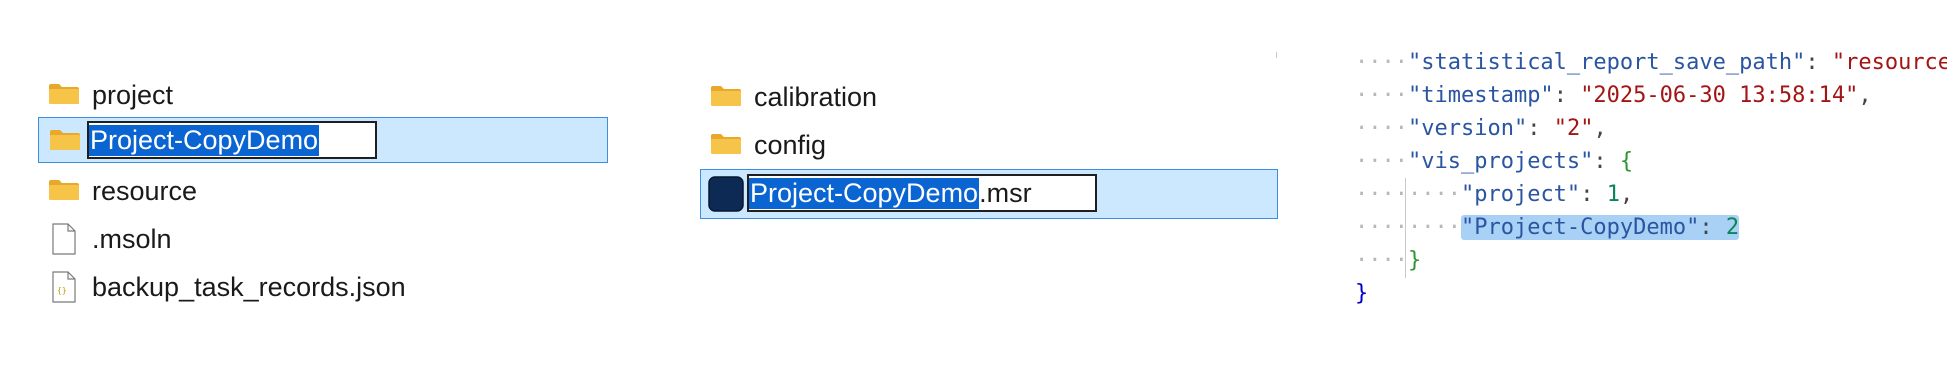  I want to click on list-item: config, so click(980, 145).